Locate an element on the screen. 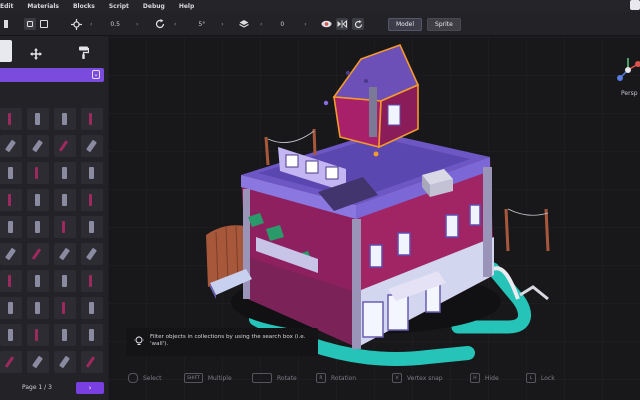  paint-roller-icon is located at coordinates (84, 53).